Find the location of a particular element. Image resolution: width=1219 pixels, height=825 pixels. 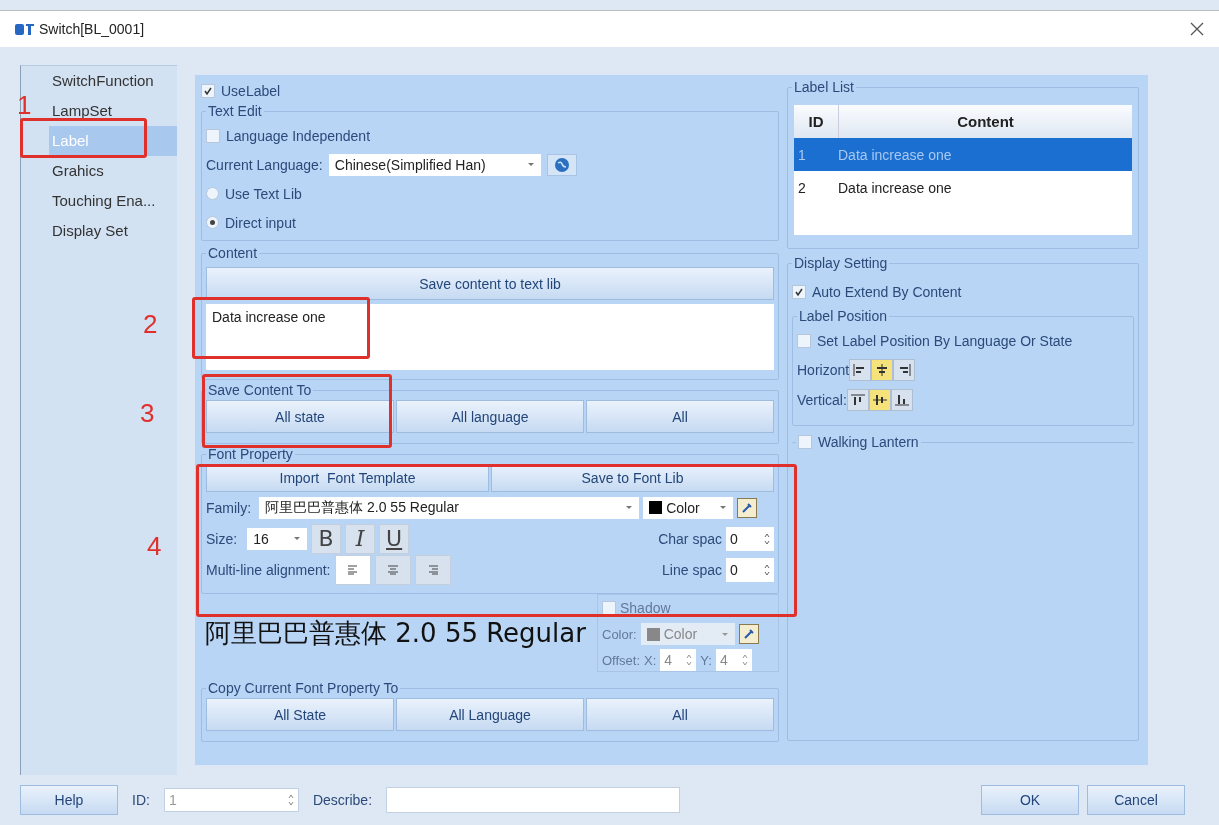

group-title: Copy Current Font Property To is located at coordinates (303, 688).